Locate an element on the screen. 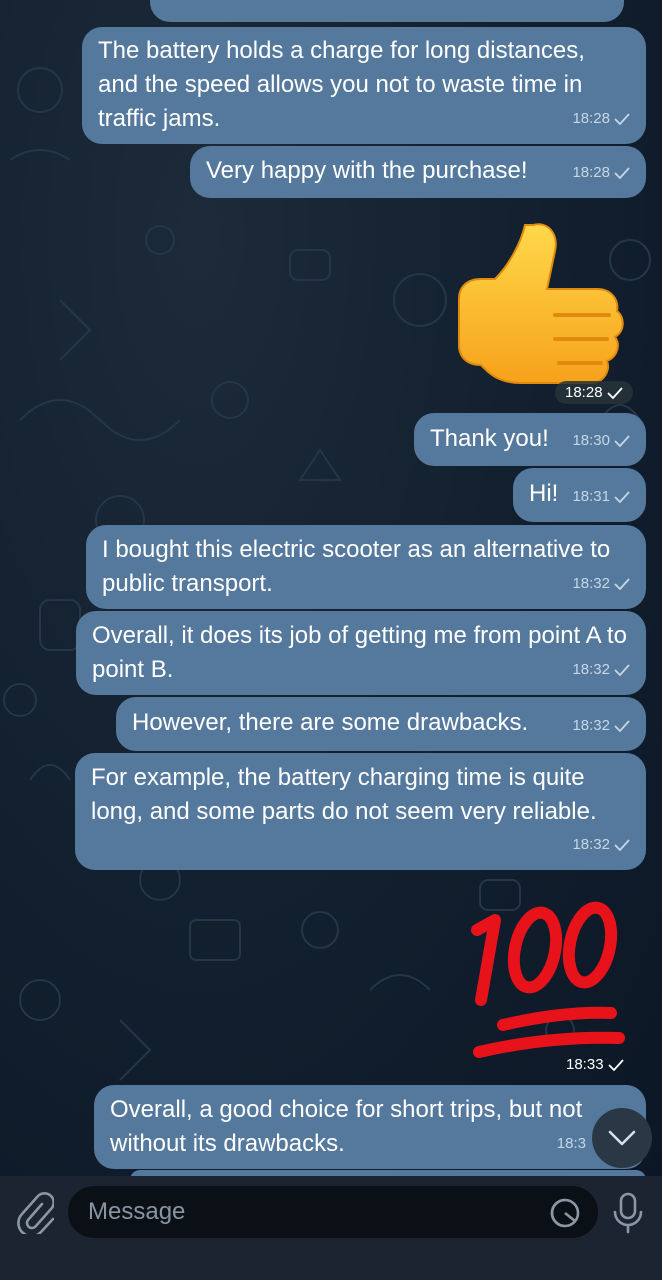  scroll-down-button is located at coordinates (622, 1138).